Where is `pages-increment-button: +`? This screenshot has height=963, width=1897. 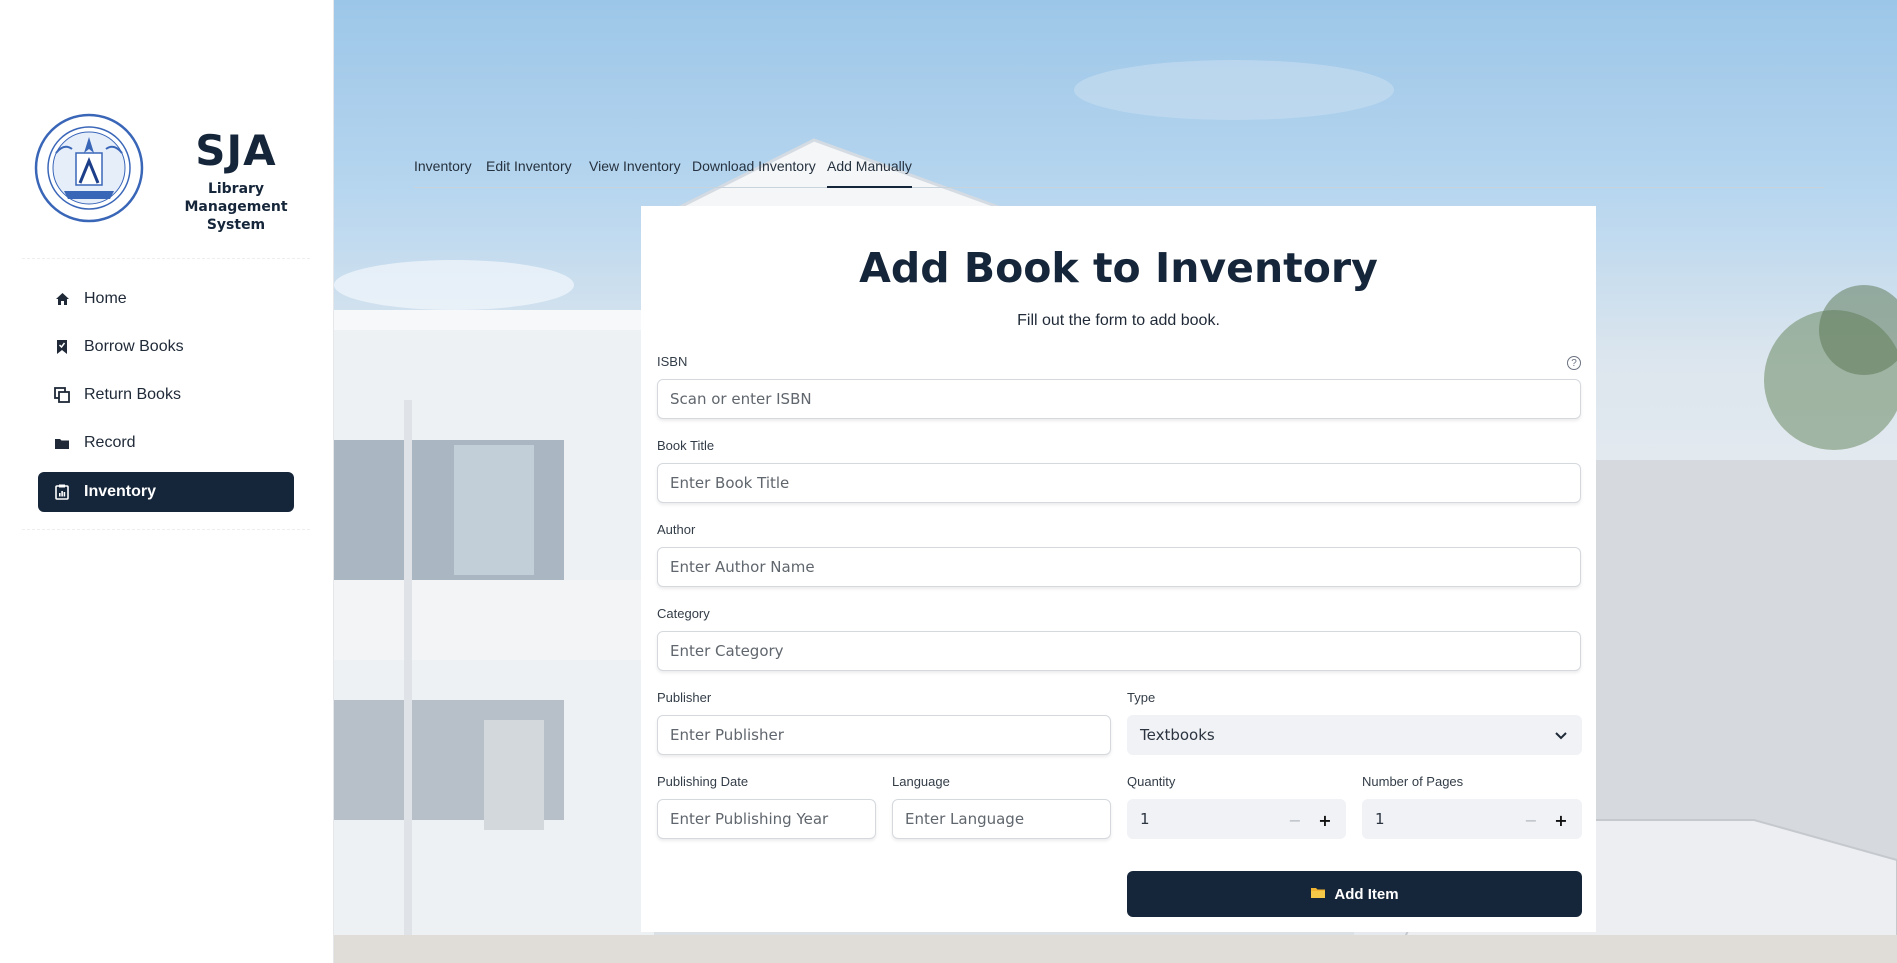
pages-increment-button: + is located at coordinates (1561, 820).